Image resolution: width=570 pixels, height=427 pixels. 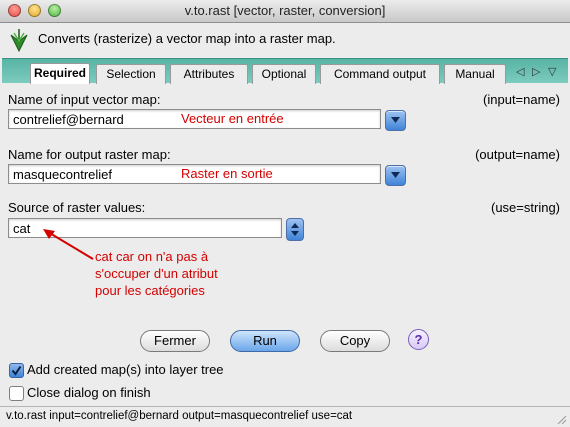 I want to click on annotation-line-1: cat car on n'a pas à, so click(x=152, y=256).